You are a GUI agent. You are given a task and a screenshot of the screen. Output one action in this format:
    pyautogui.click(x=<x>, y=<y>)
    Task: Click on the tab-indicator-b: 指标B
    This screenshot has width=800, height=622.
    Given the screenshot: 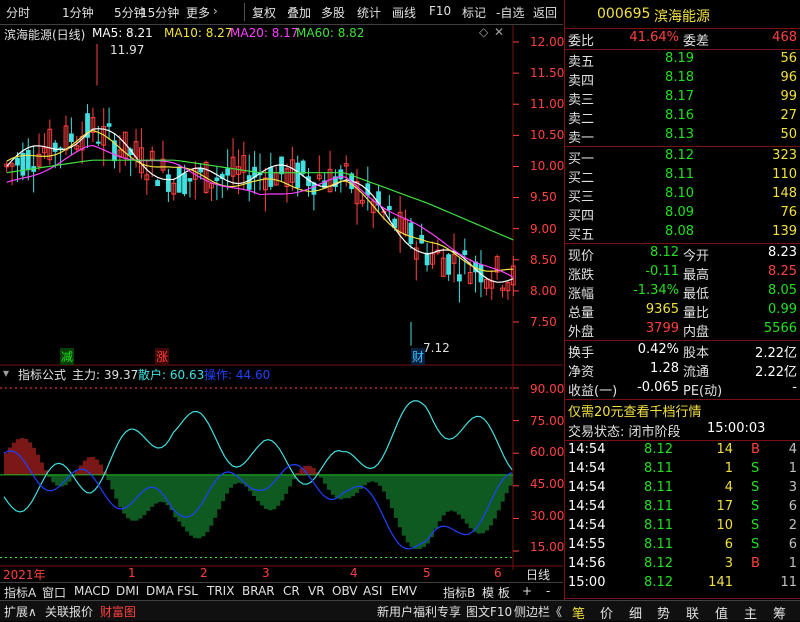 What is the action you would take?
    pyautogui.click(x=459, y=592)
    